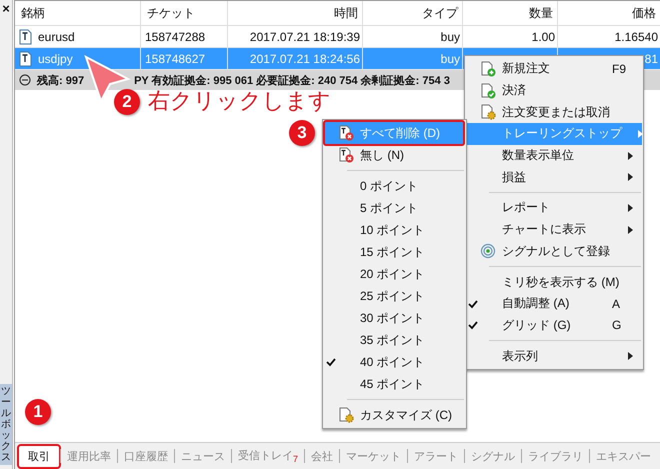  I want to click on column-header: 数量, so click(510, 13).